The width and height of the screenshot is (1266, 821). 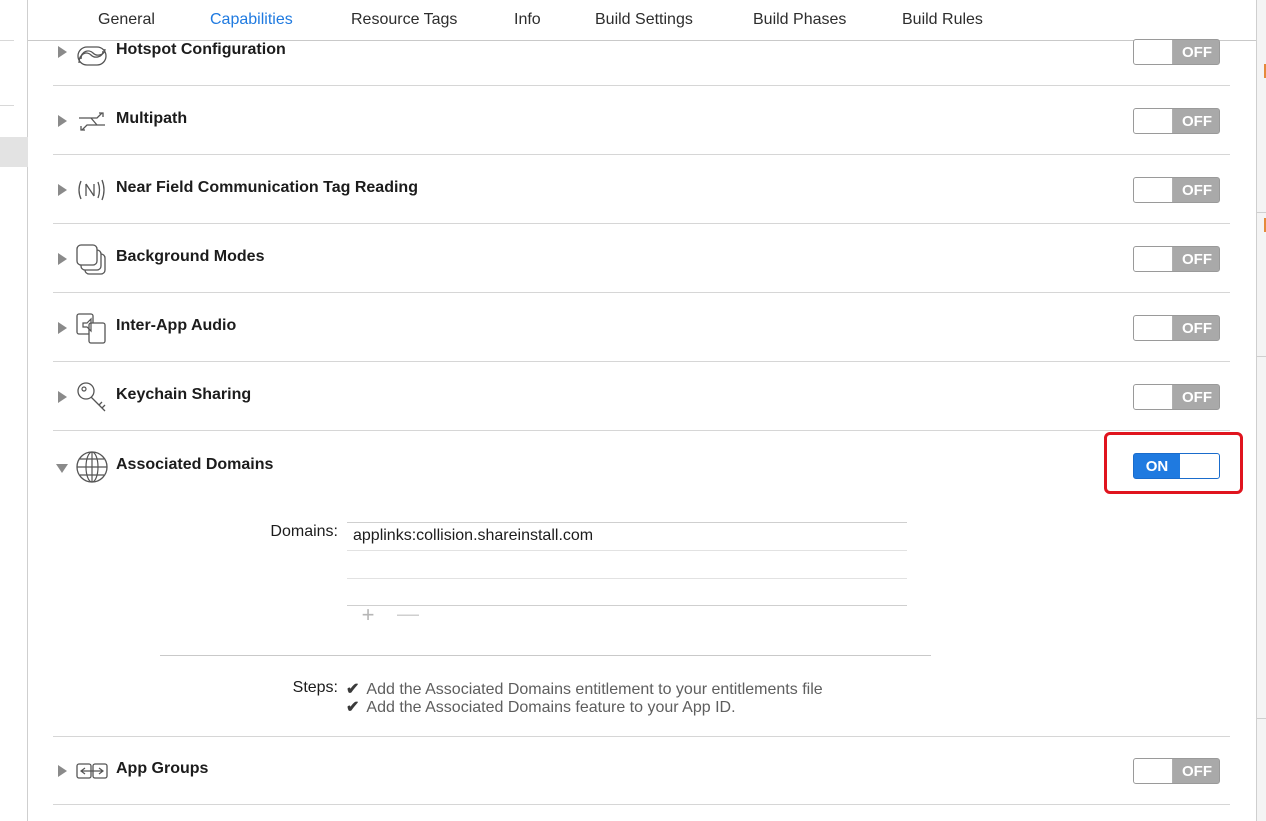 What do you see at coordinates (368, 615) in the screenshot?
I see `add-domain-button: +` at bounding box center [368, 615].